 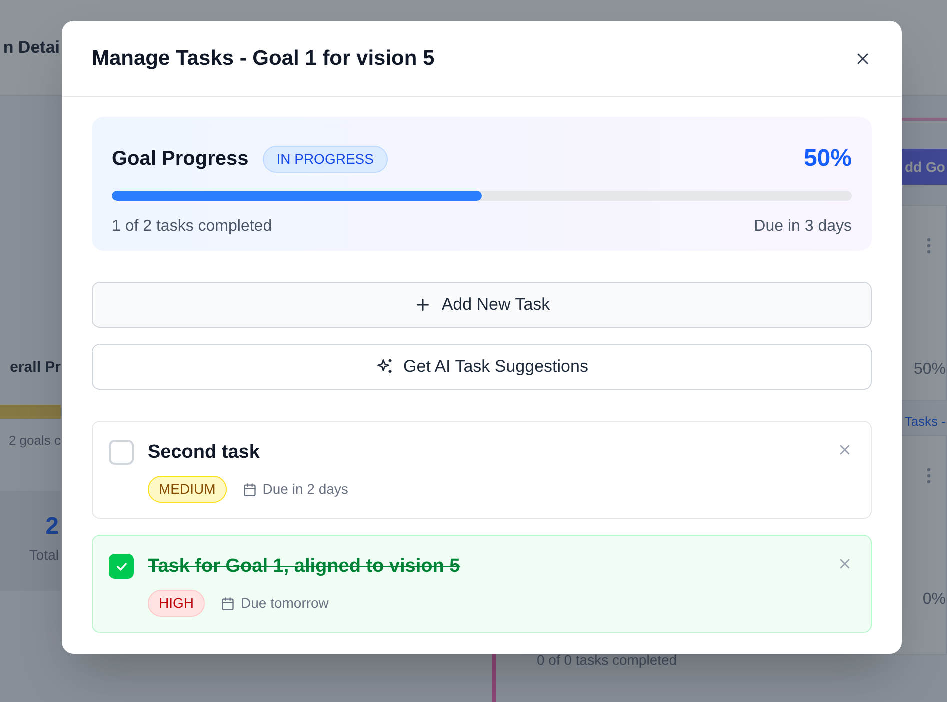 I want to click on stat-value: 2, so click(x=52, y=527).